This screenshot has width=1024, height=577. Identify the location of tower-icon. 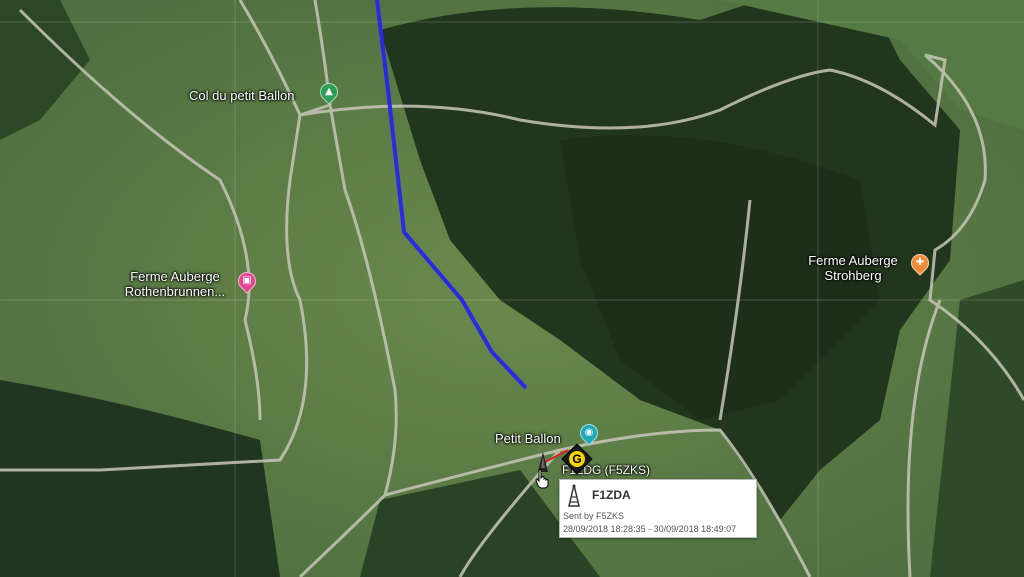
(574, 495).